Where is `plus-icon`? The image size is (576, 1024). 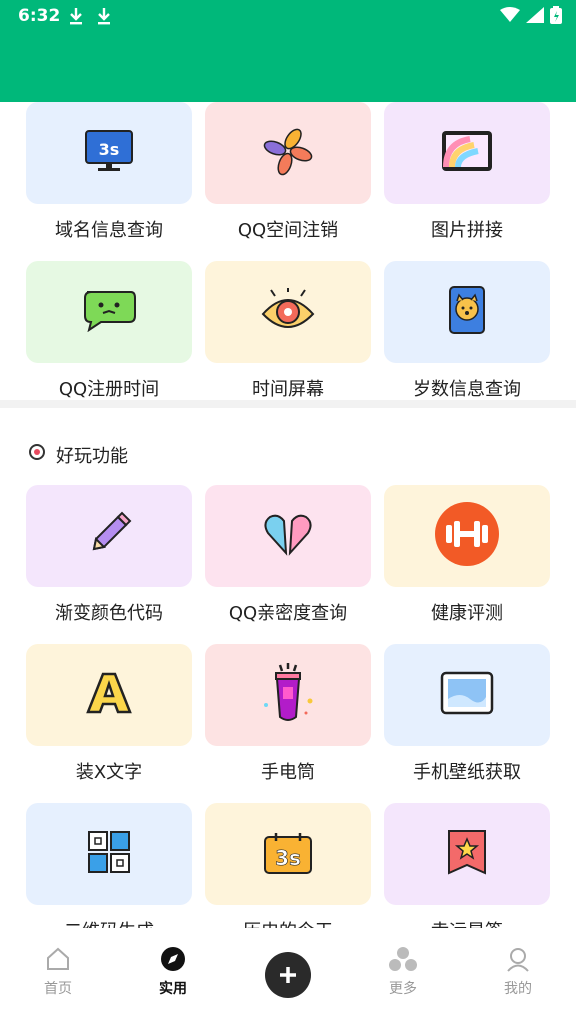
plus-icon is located at coordinates (288, 975).